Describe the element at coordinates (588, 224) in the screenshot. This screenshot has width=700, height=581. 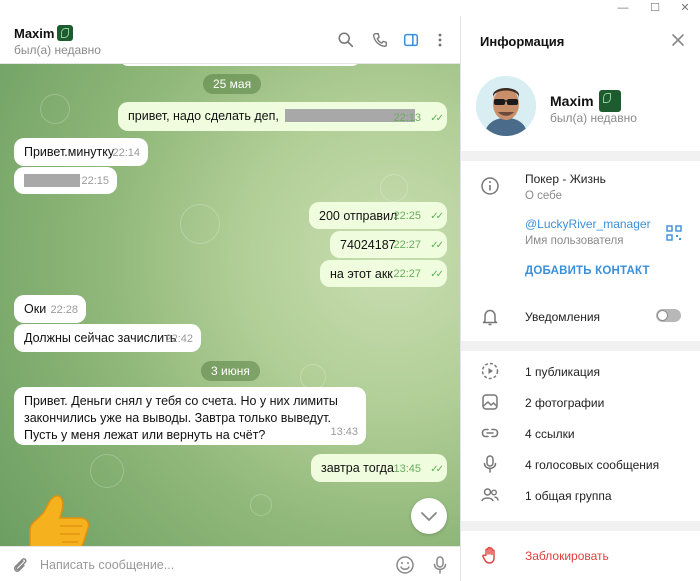
I see `username-link: @LuckyRiver_manager` at that location.